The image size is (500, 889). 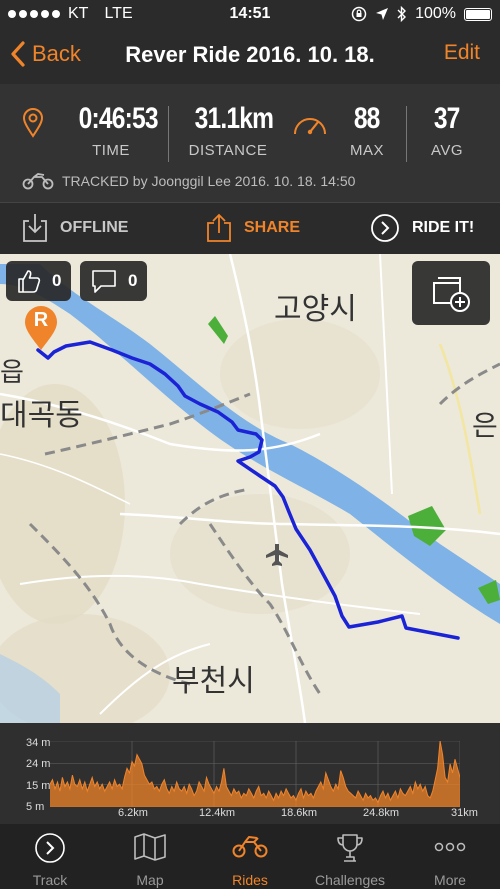 What do you see at coordinates (315, 309) in the screenshot?
I see `map-label-goyang: 고양시` at bounding box center [315, 309].